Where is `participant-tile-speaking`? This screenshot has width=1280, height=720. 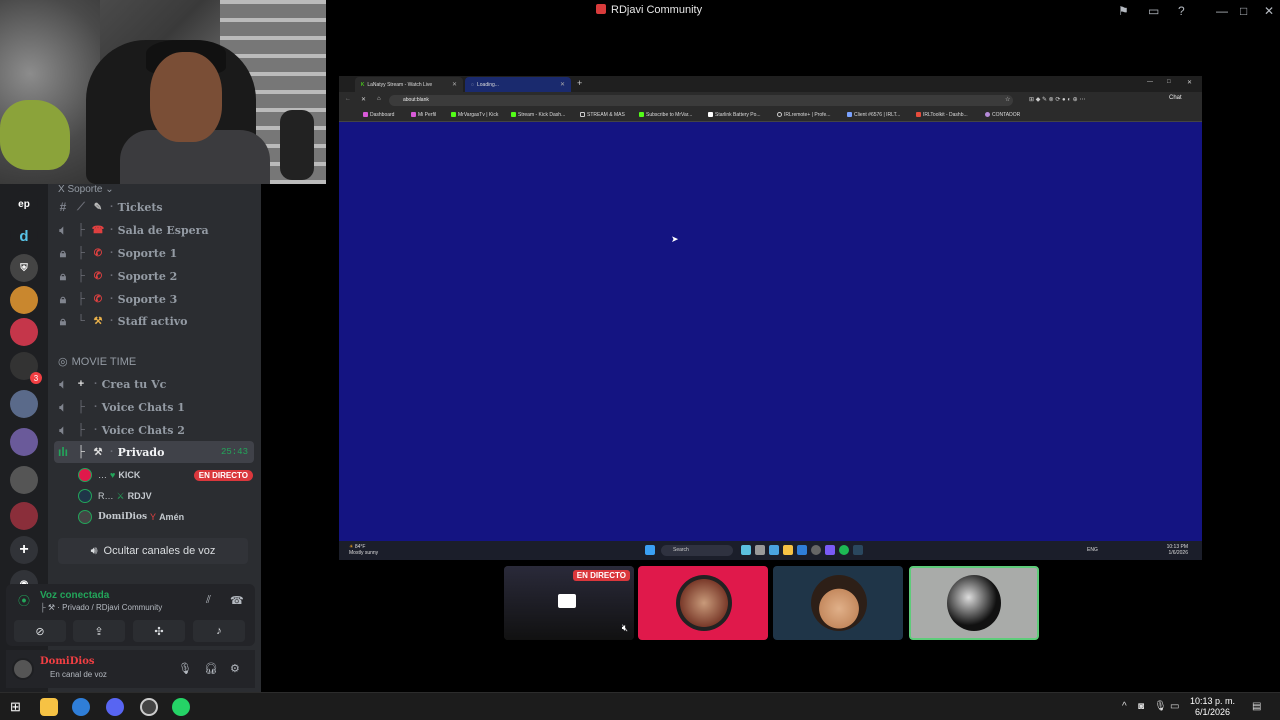
participant-tile-speaking is located at coordinates (974, 603).